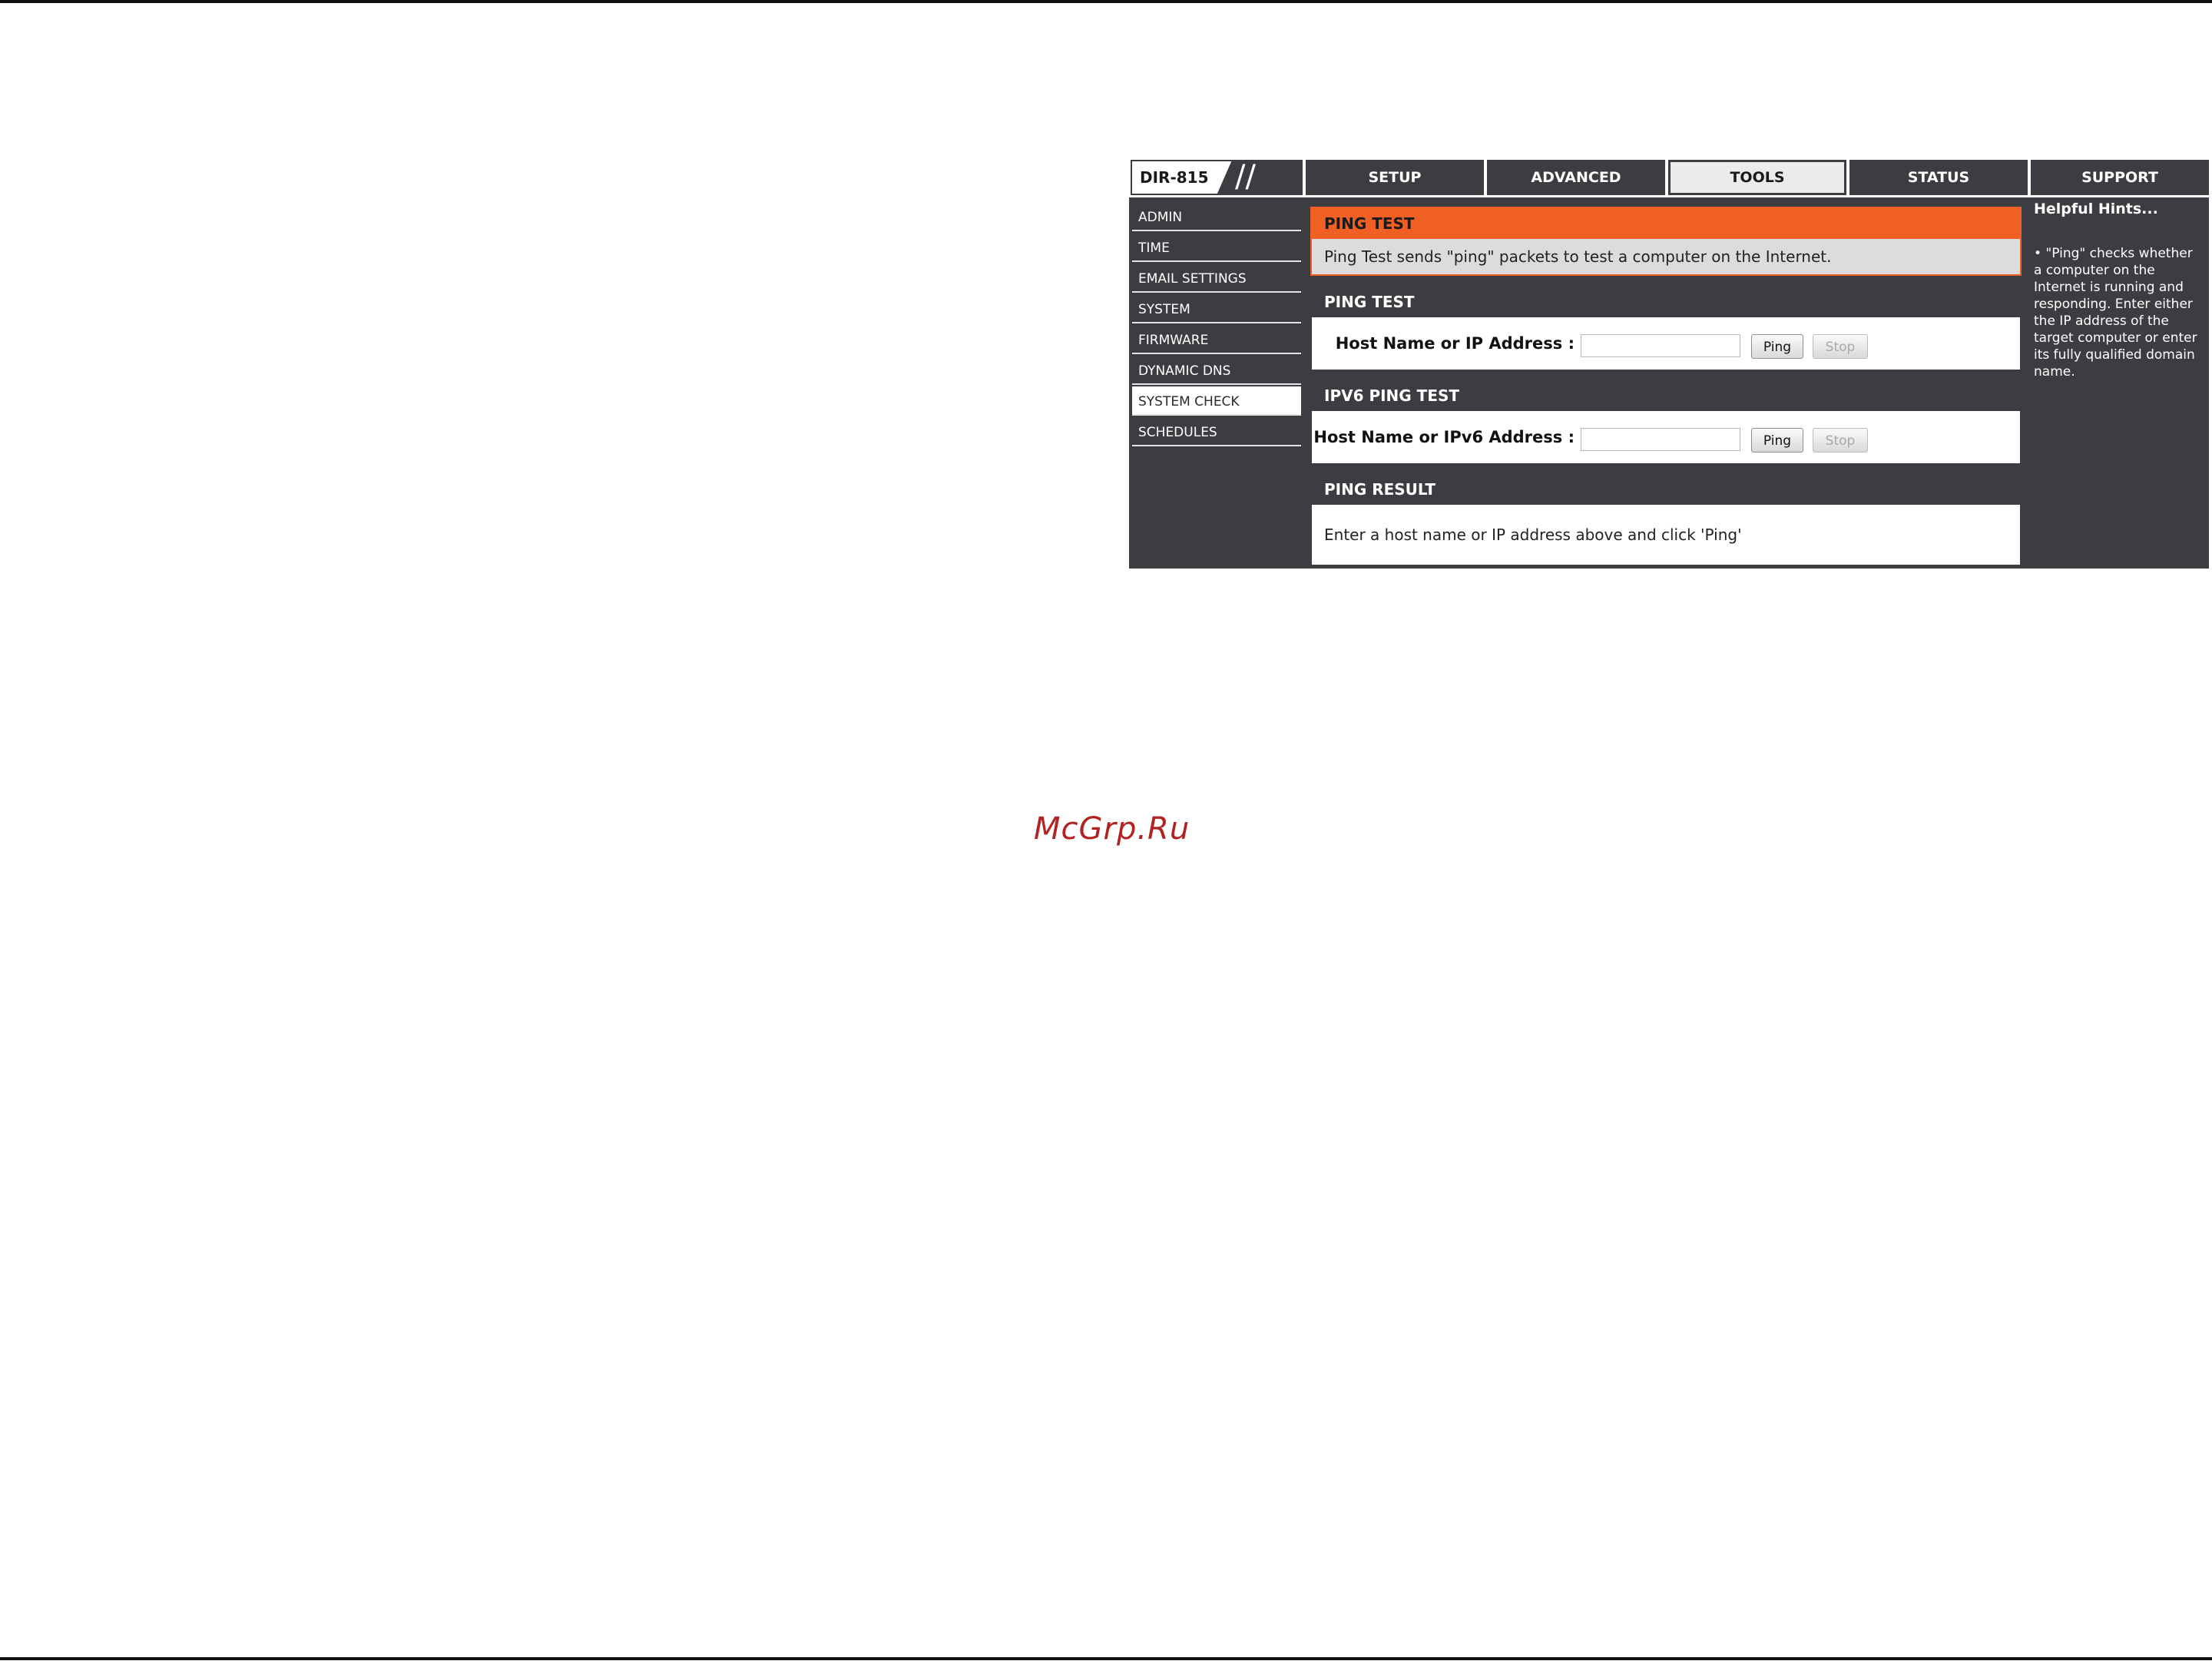  What do you see at coordinates (1216, 431) in the screenshot?
I see `sidebar-item-schedules: SCHEDULES` at bounding box center [1216, 431].